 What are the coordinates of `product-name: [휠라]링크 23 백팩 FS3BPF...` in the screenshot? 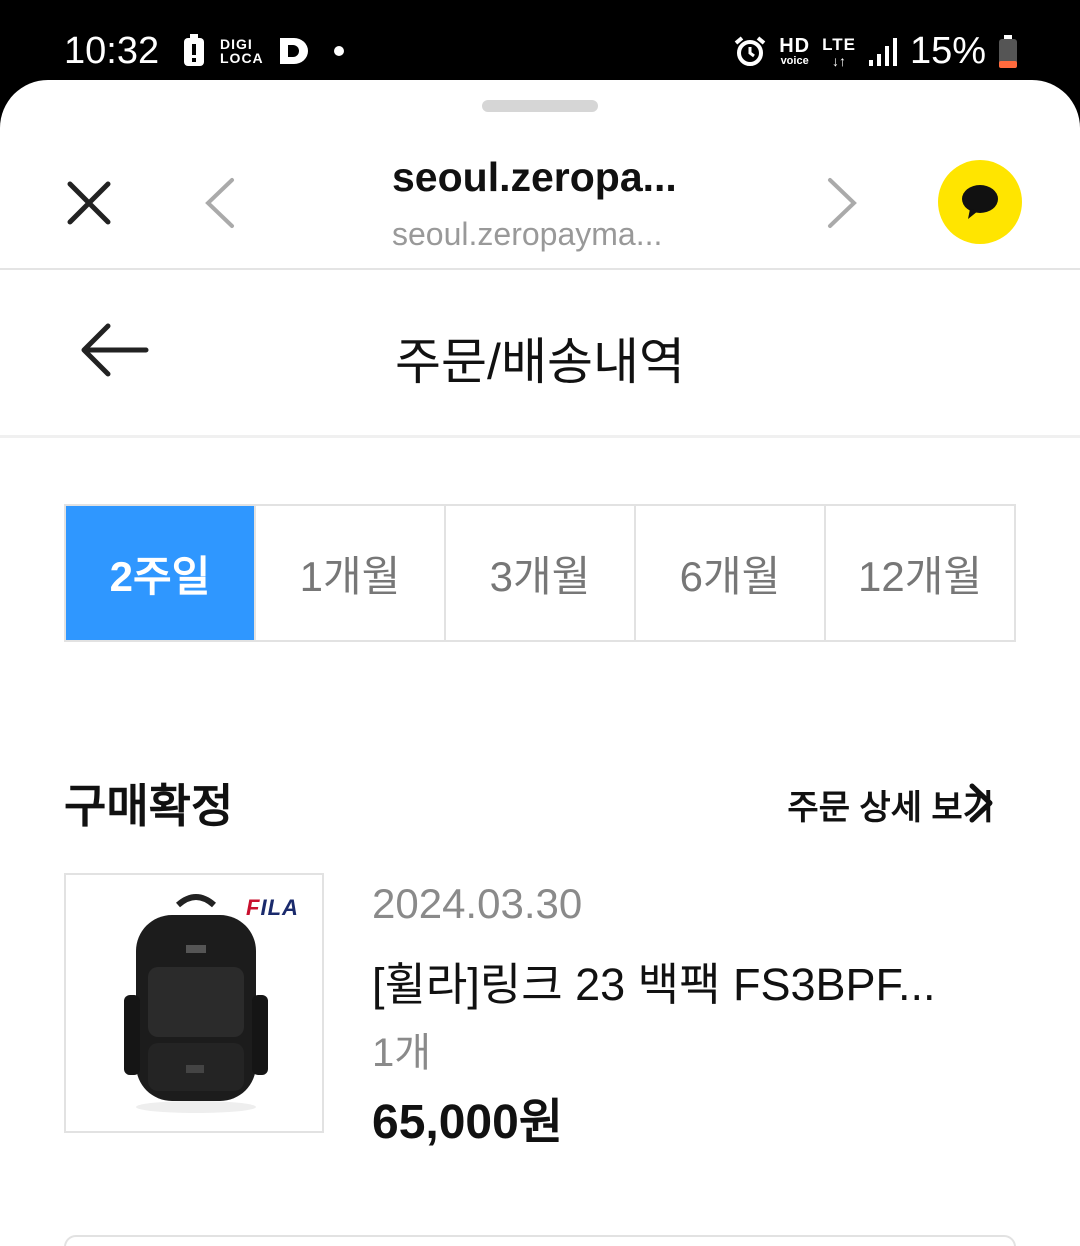 It's located at (654, 980).